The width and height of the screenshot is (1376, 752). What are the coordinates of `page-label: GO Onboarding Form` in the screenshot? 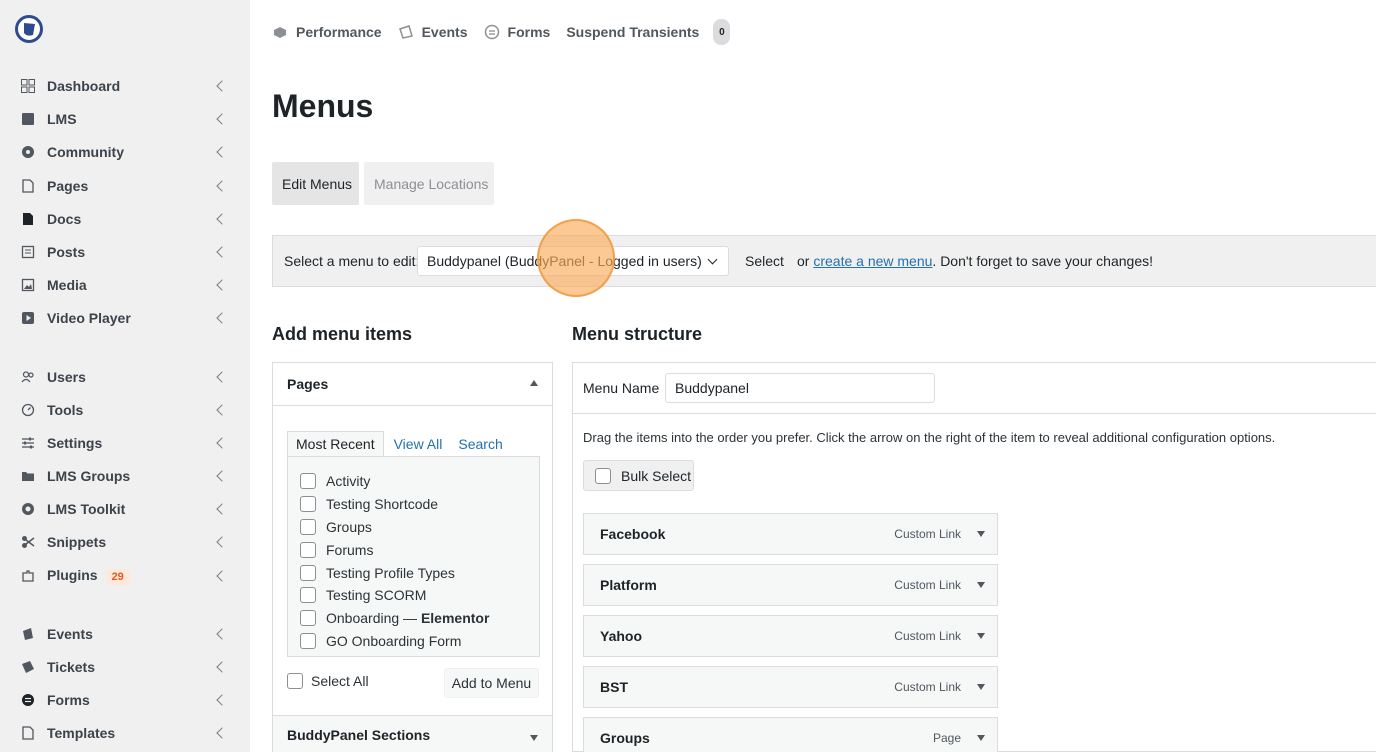 It's located at (394, 640).